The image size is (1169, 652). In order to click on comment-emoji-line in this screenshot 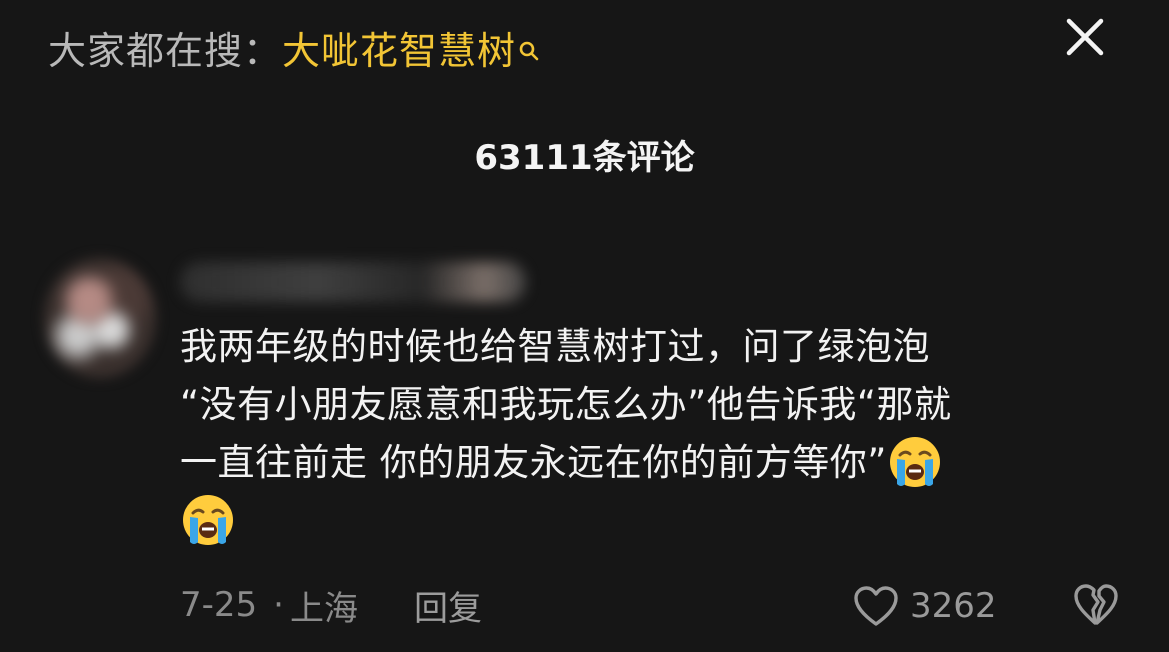, I will do `click(652, 521)`.